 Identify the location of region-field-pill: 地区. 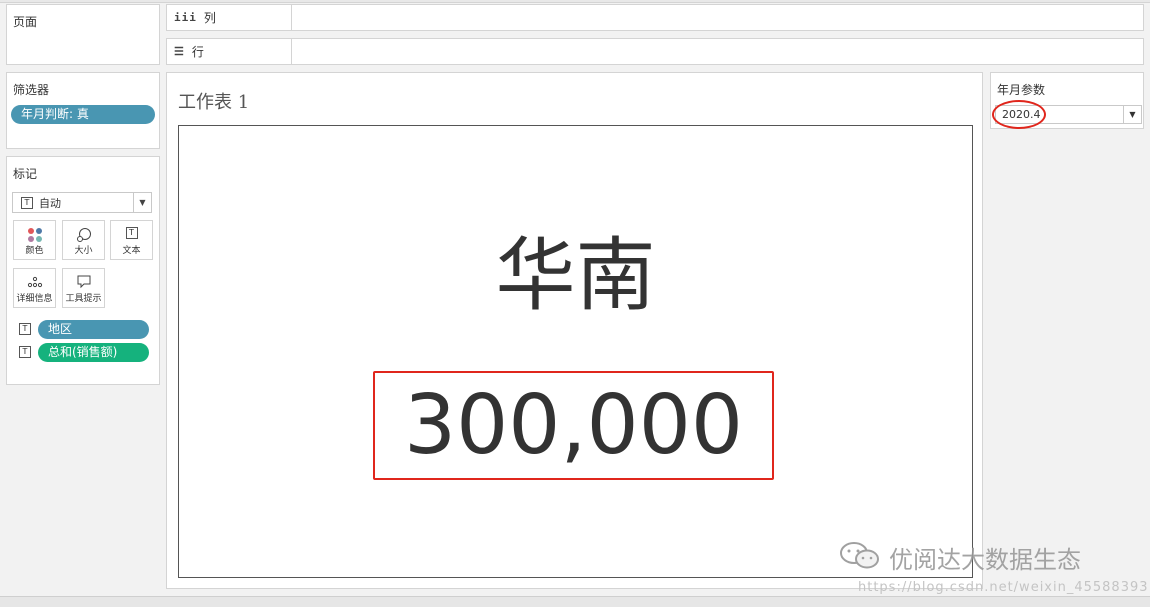
(93, 329).